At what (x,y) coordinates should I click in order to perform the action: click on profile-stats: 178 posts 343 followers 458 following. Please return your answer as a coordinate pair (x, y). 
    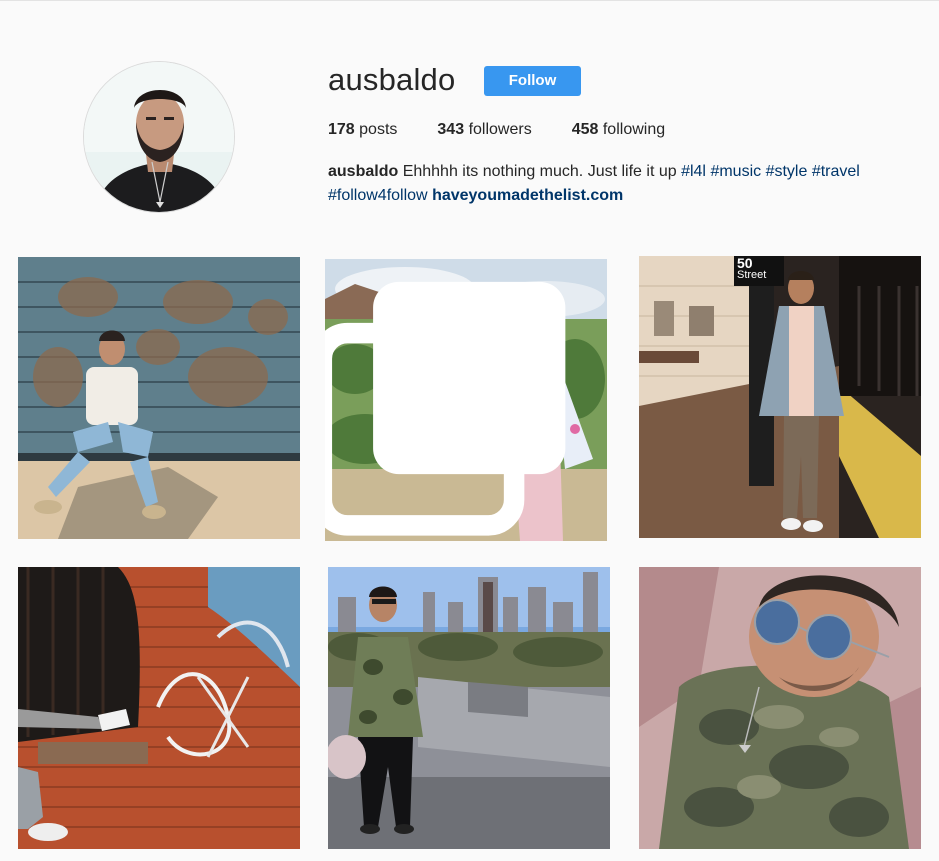
    Looking at the image, I should click on (516, 130).